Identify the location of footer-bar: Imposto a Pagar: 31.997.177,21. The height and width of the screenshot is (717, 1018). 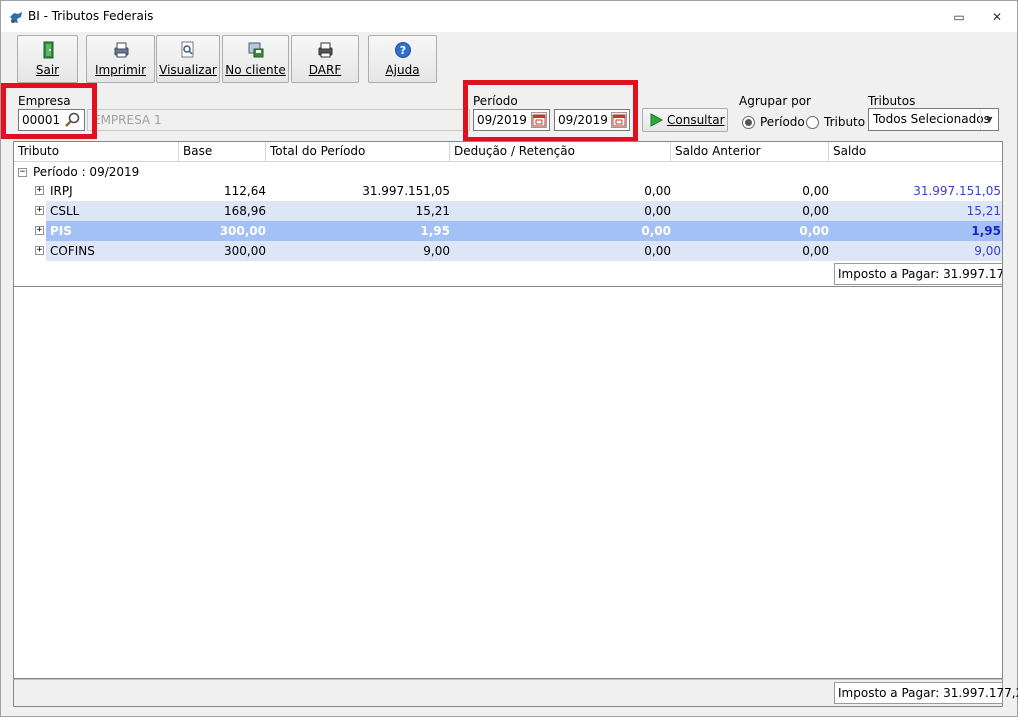
(515, 693).